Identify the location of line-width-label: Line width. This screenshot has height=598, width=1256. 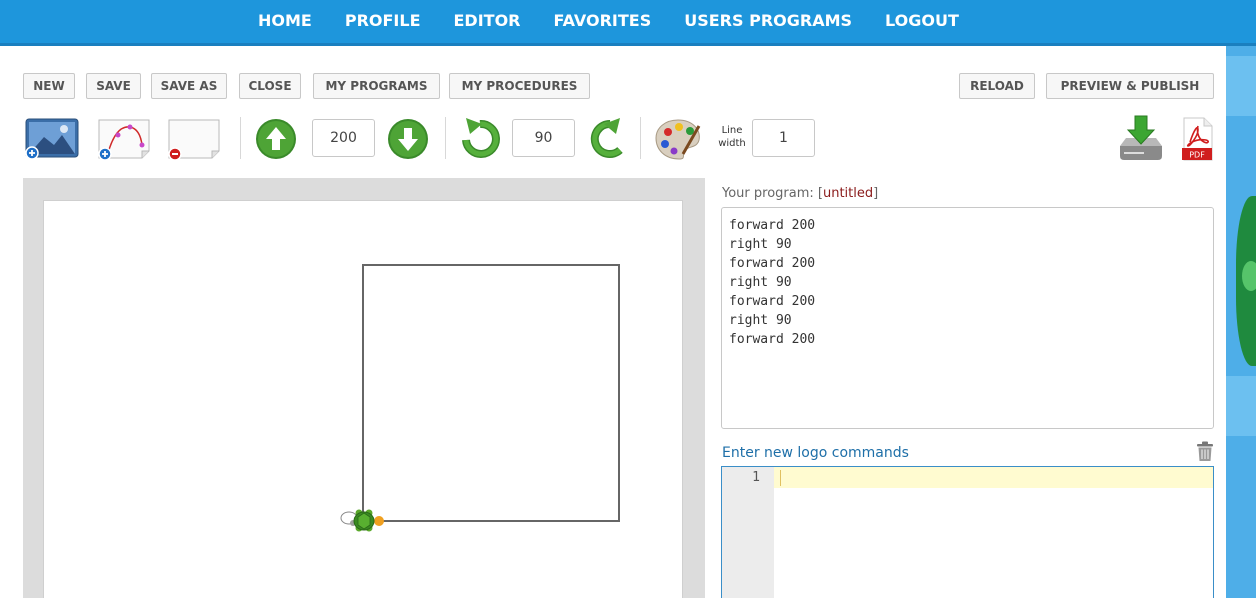
(732, 137).